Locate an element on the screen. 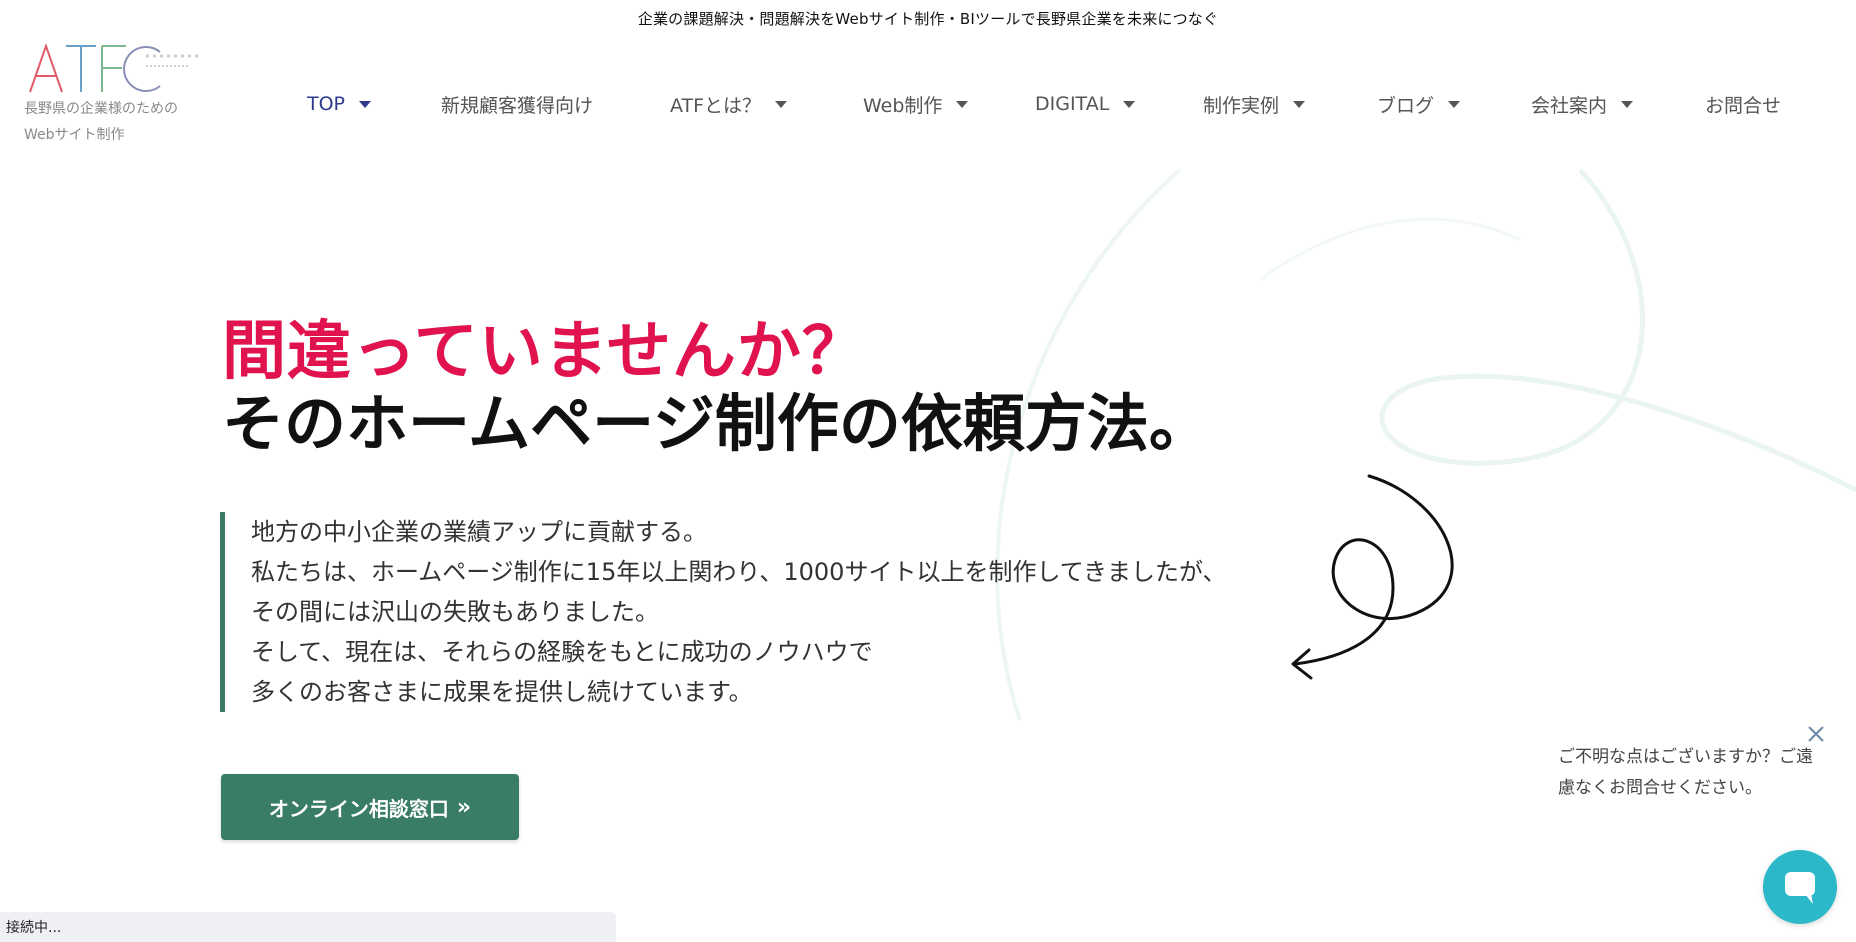 The image size is (1856, 942). chat-icon is located at coordinates (1800, 888).